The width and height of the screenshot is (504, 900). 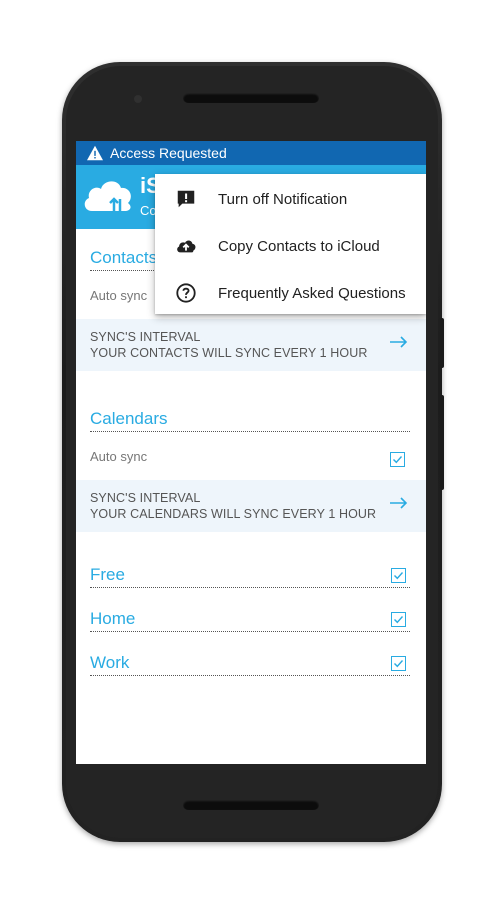 I want to click on interval-description: YOUR CONTACTS WILL SYNC EVERY 1 HOUR, so click(x=229, y=353).